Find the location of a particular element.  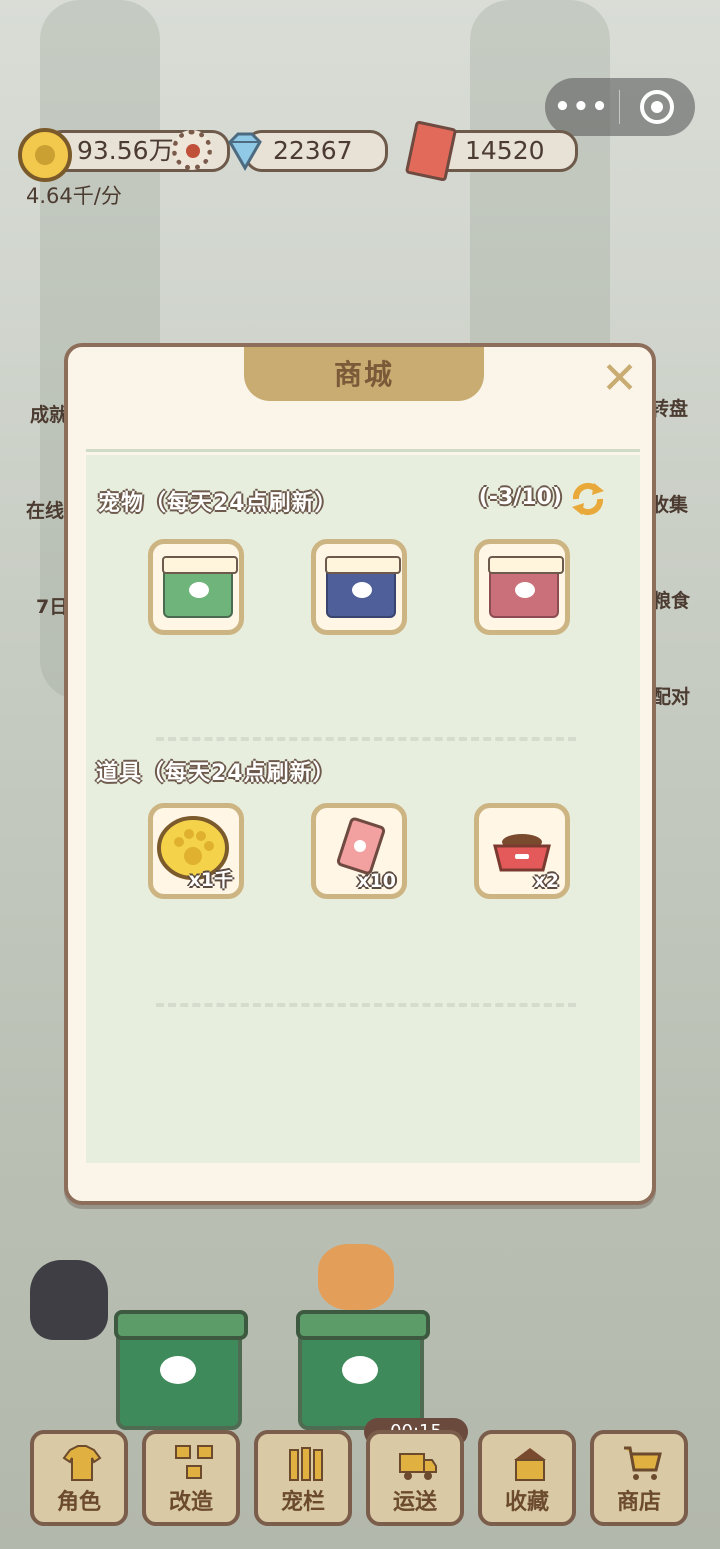

nav-label: 改造 is located at coordinates (190, 1502).